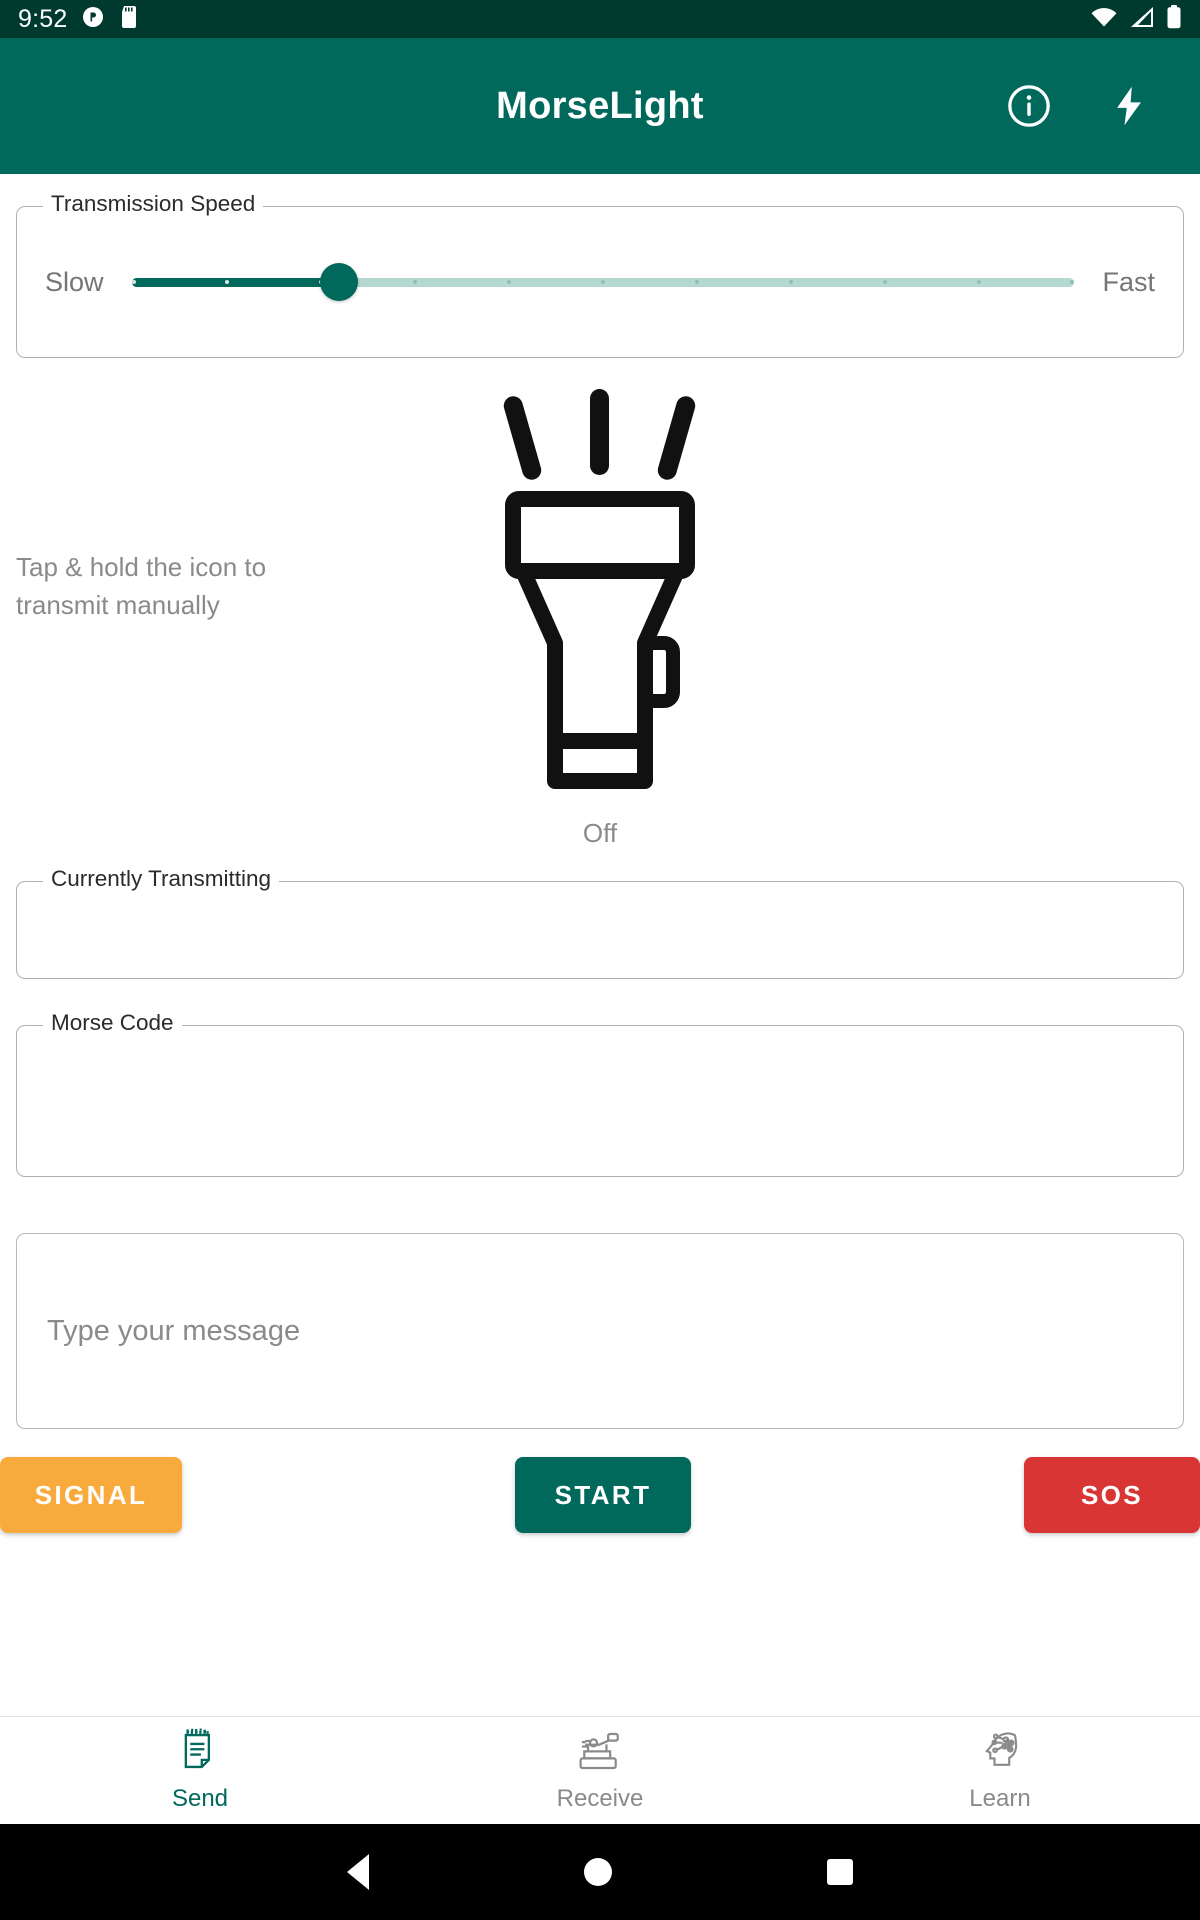  I want to click on message-placeholder: Type your message, so click(174, 1330).